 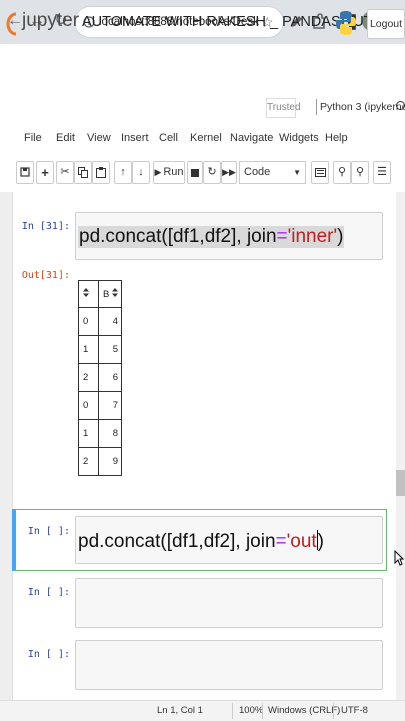 I want to click on cell-1-code: pd.concat([df1,df2], join='inner'), so click(x=211, y=237).